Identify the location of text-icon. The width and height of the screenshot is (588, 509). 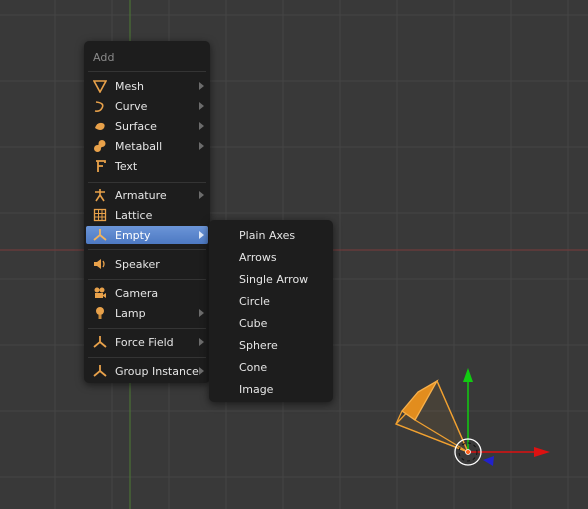
(100, 166).